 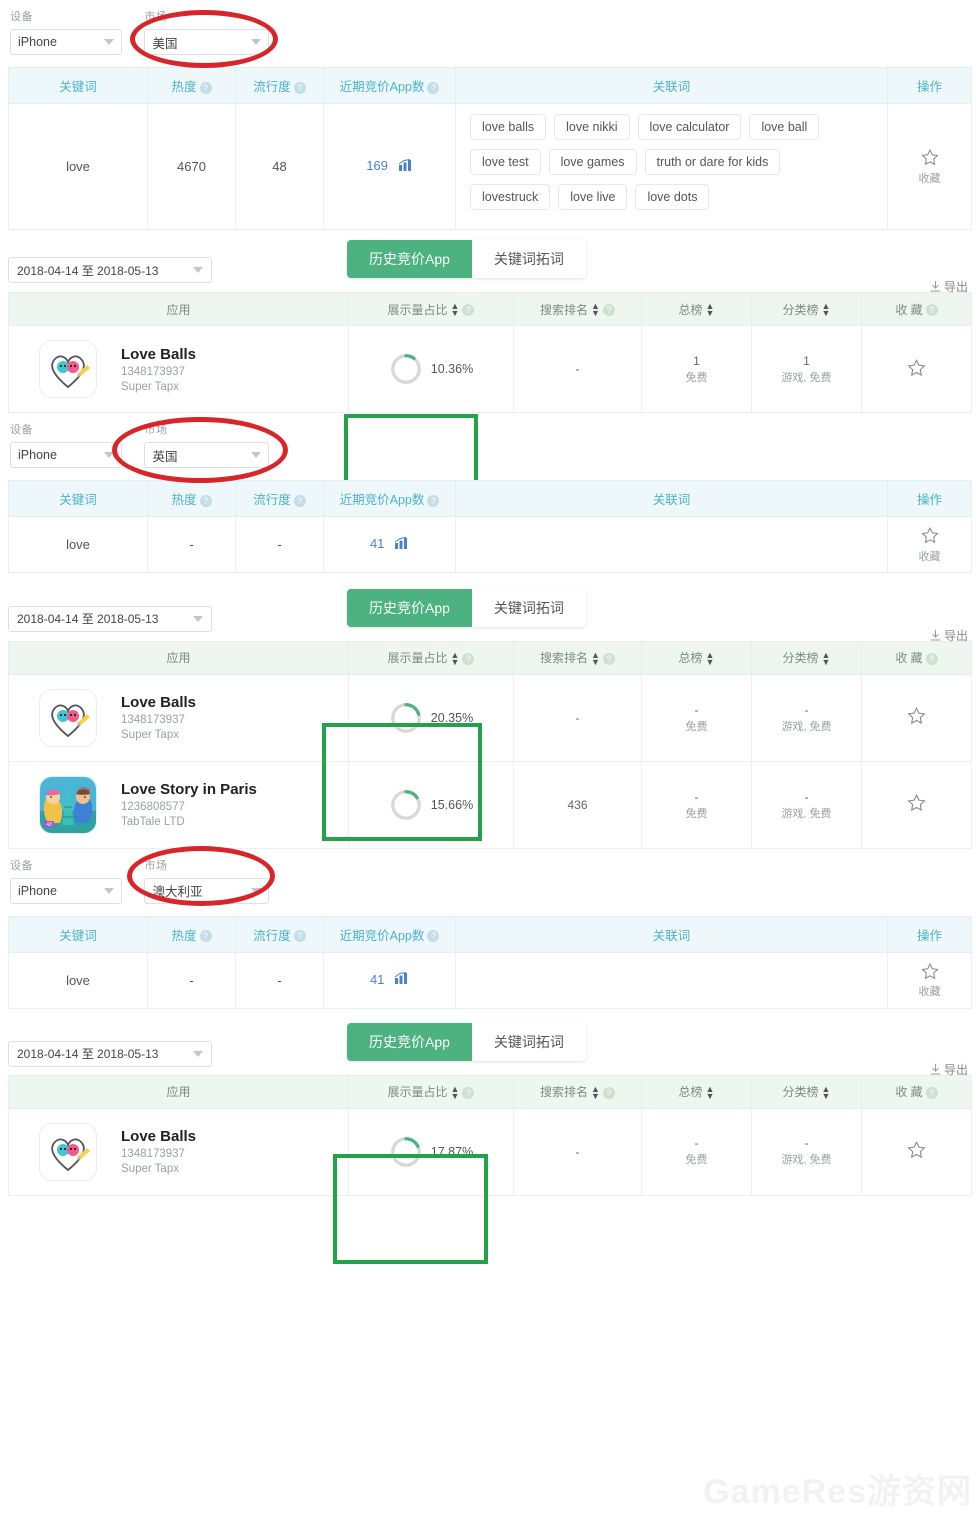 What do you see at coordinates (929, 85) in the screenshot?
I see `col-action: 操作` at bounding box center [929, 85].